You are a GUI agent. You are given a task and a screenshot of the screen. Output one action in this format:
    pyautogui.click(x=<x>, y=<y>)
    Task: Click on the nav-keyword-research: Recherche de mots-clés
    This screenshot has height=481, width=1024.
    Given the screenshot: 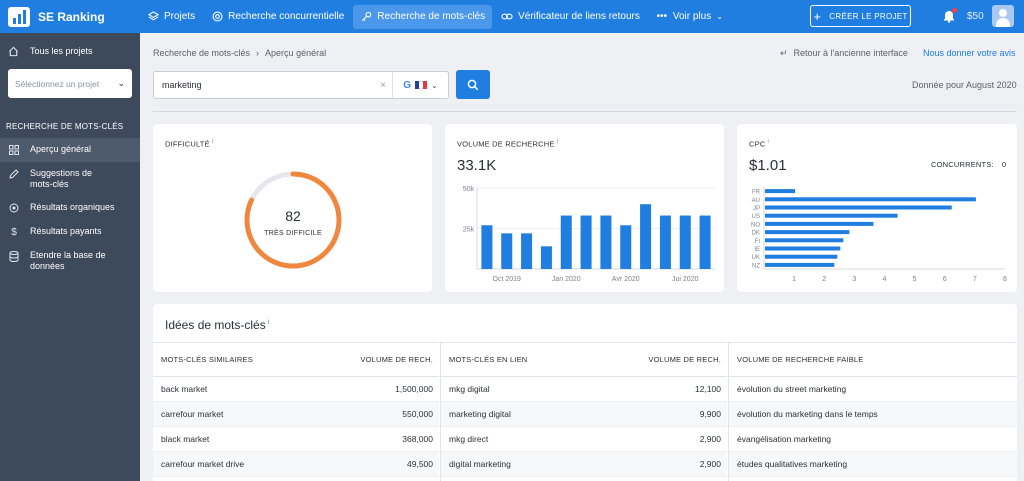 What is the action you would take?
    pyautogui.click(x=423, y=16)
    